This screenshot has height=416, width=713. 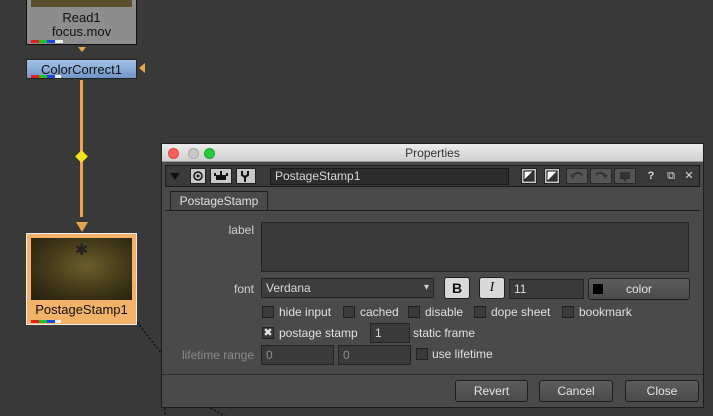 I want to click on static-frame-field: 1, so click(x=390, y=333).